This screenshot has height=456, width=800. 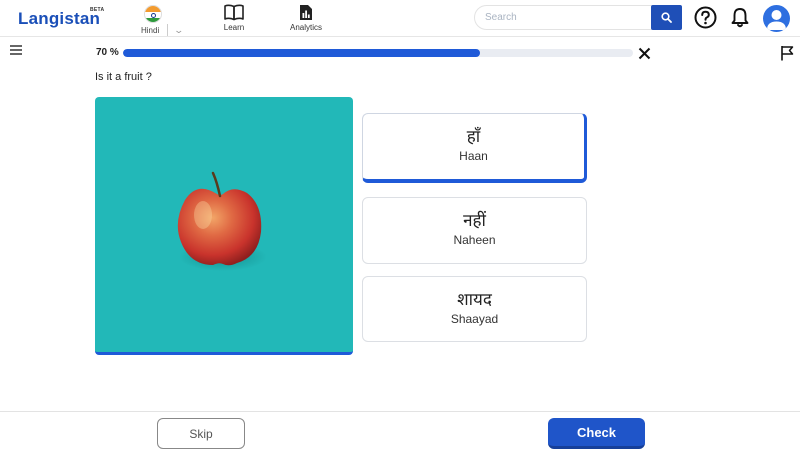 I want to click on search-bar, so click(x=578, y=17).